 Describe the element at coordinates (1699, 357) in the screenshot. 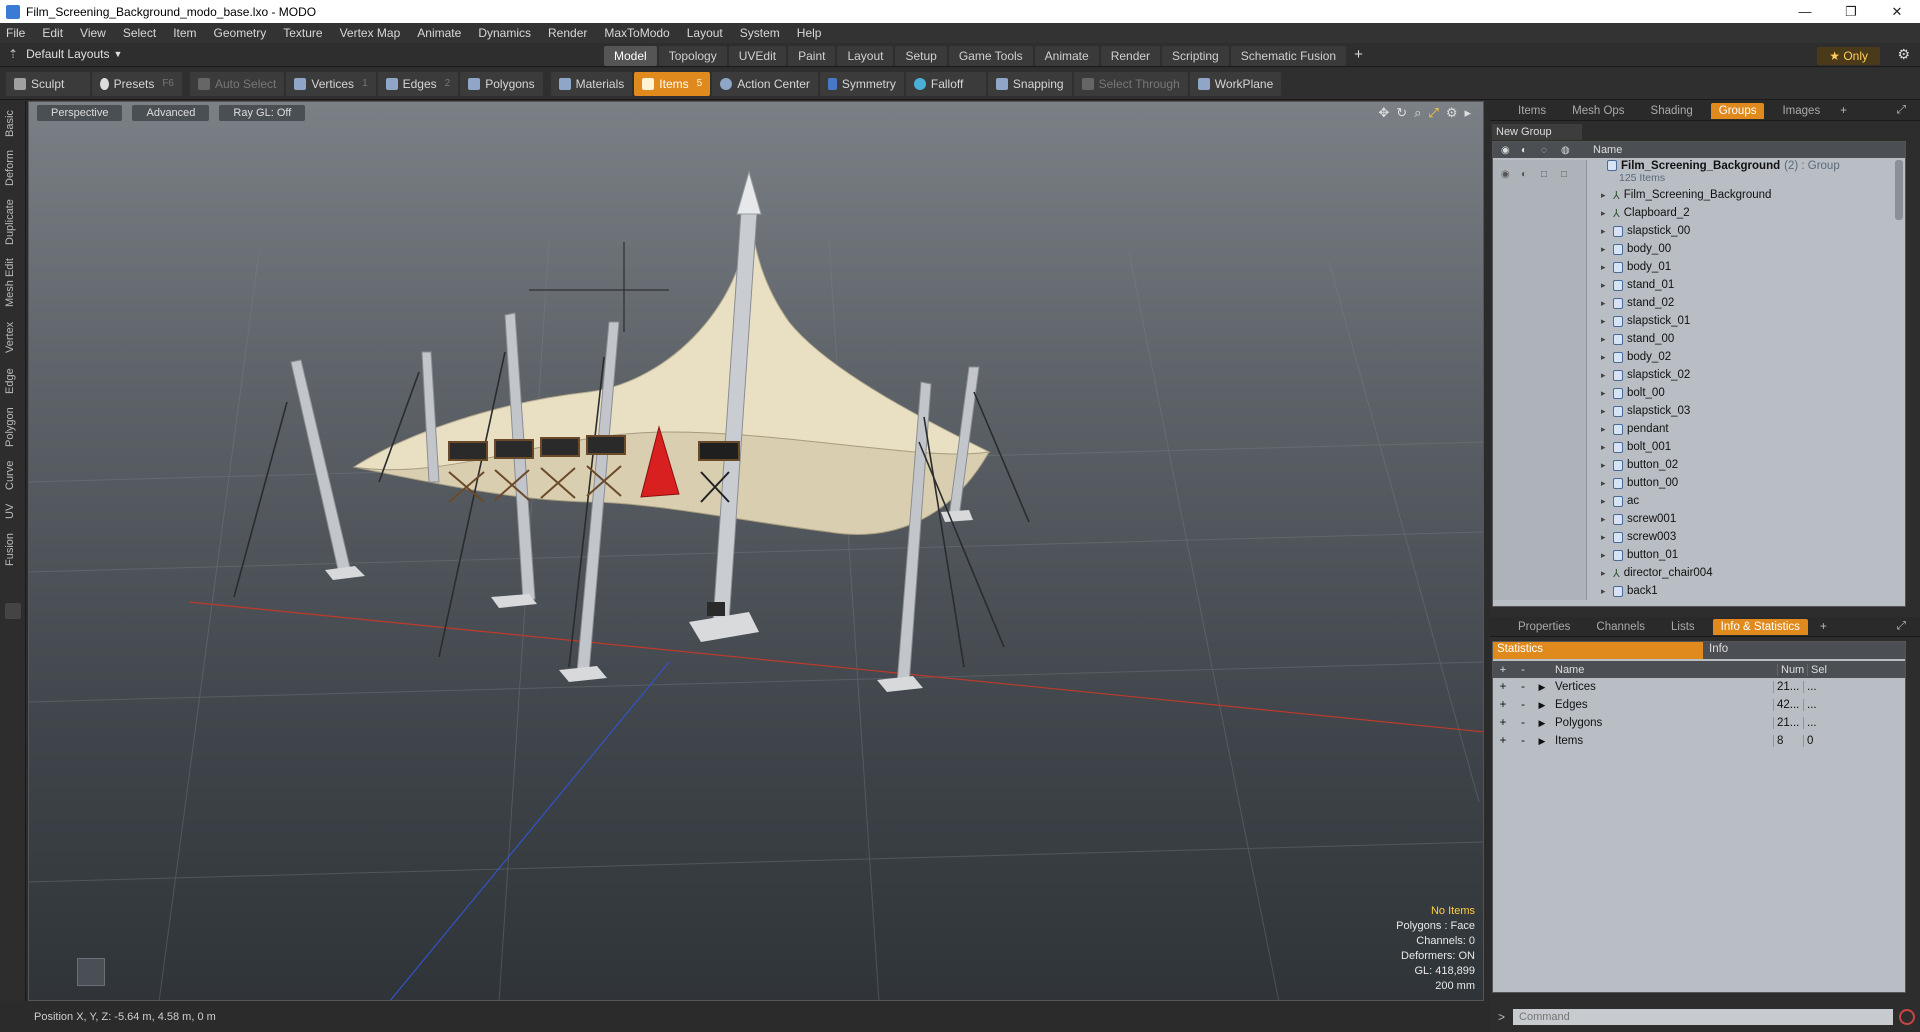

I see `tree-item-row: ▸ body_02` at that location.